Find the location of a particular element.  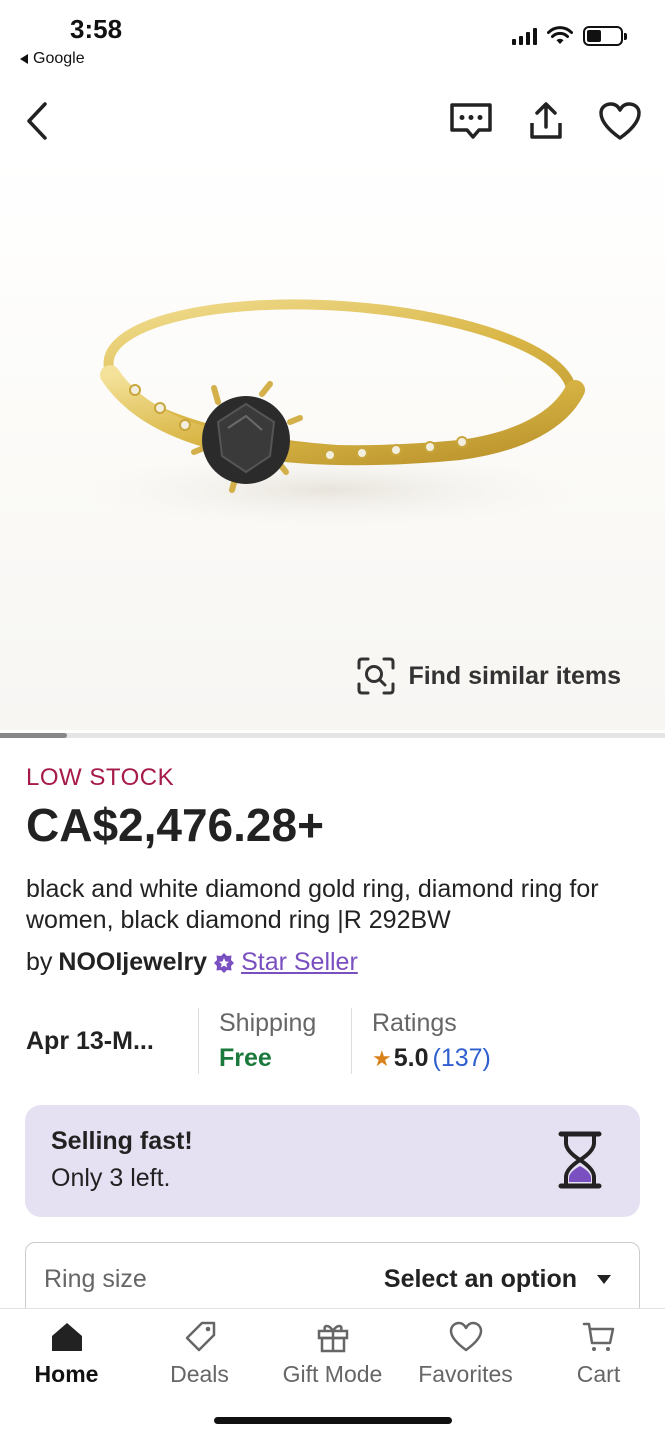

status-icons is located at coordinates (569, 36).